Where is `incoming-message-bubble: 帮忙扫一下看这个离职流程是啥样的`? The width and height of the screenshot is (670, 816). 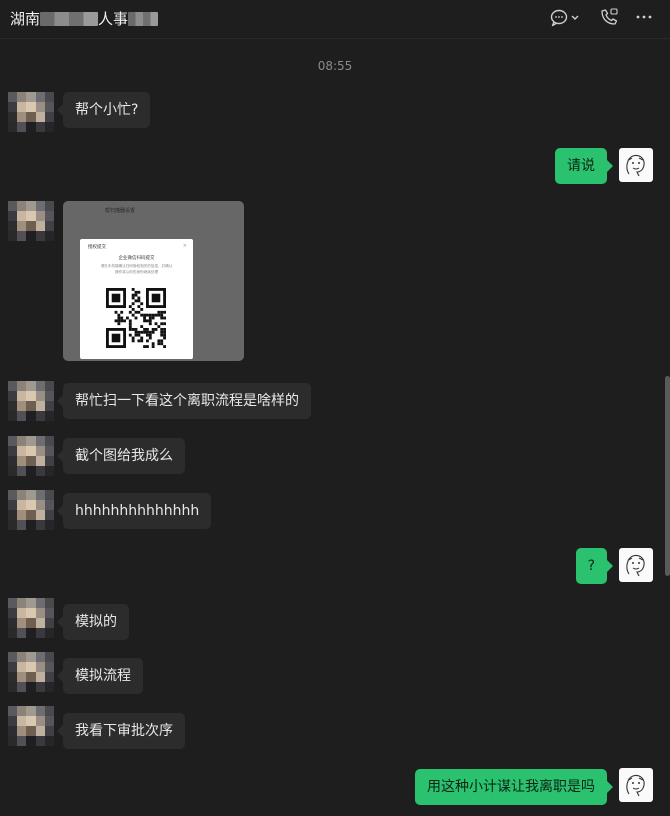 incoming-message-bubble: 帮忙扫一下看这个离职流程是啥样的 is located at coordinates (184, 401).